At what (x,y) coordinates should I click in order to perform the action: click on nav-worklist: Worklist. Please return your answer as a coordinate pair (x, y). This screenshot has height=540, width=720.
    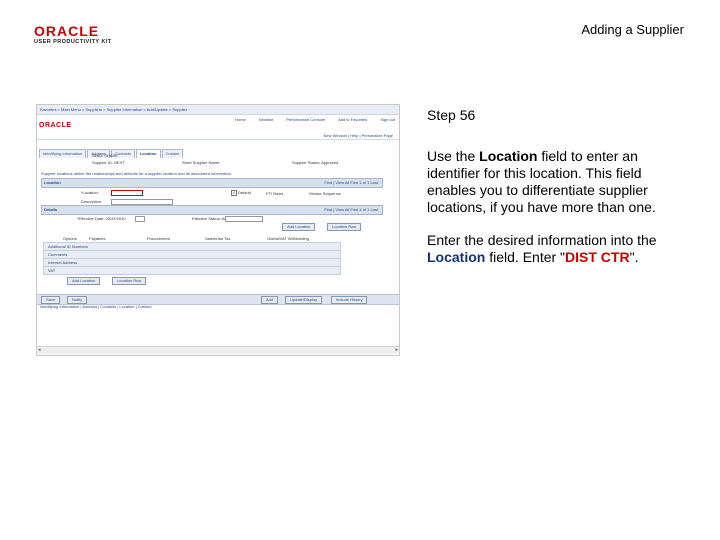
    Looking at the image, I should click on (266, 119).